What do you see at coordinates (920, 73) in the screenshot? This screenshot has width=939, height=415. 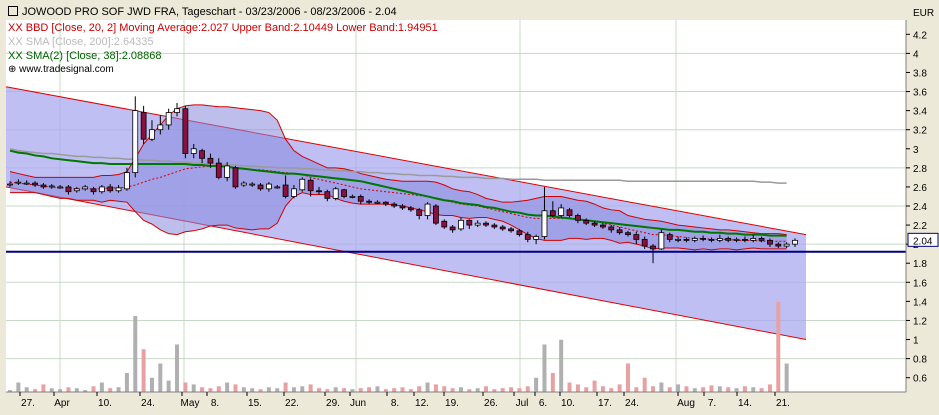 I see `y-tick-label: 3.8` at bounding box center [920, 73].